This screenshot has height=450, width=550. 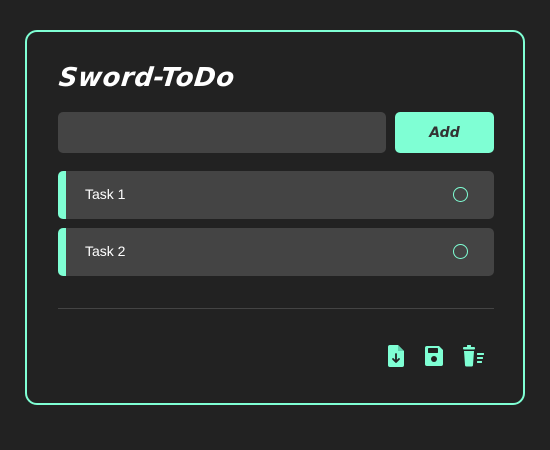 I want to click on task-item: Task 2, so click(x=276, y=252).